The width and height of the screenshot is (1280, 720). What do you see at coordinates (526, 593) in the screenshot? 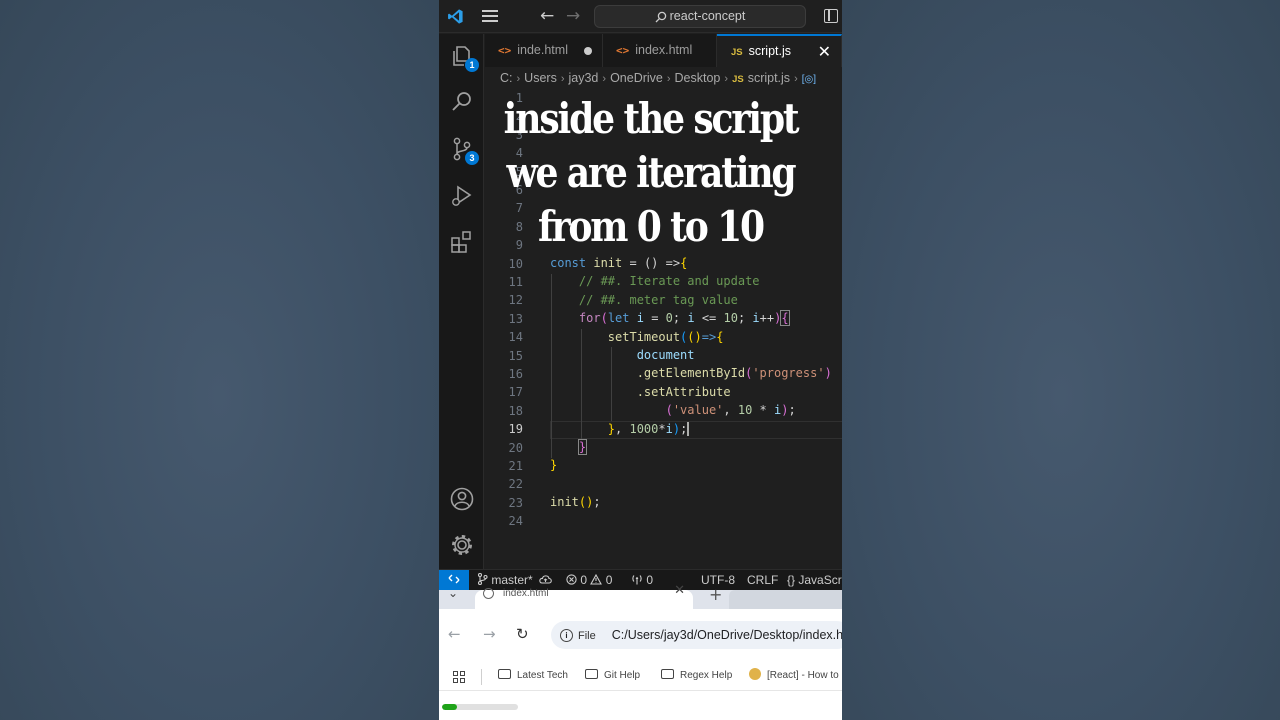
I see `browser-tab-title: index.html` at bounding box center [526, 593].